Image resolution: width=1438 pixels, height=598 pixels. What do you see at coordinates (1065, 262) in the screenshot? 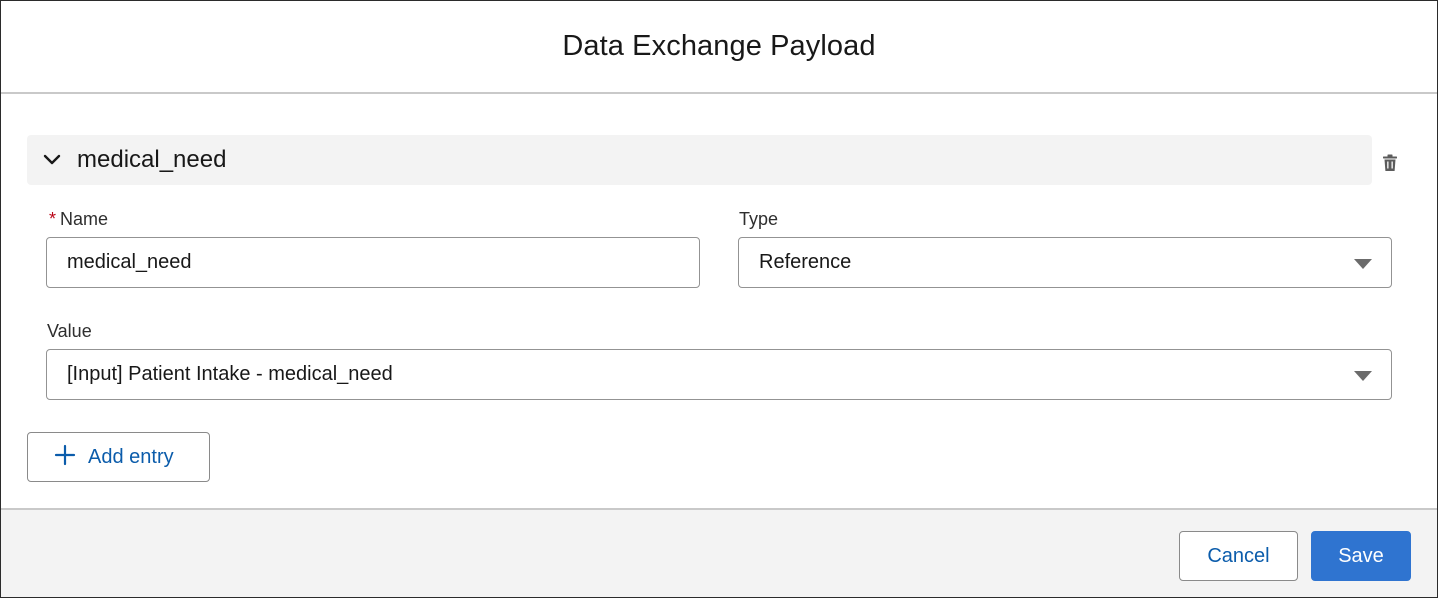
I see `type-select: Reference` at bounding box center [1065, 262].